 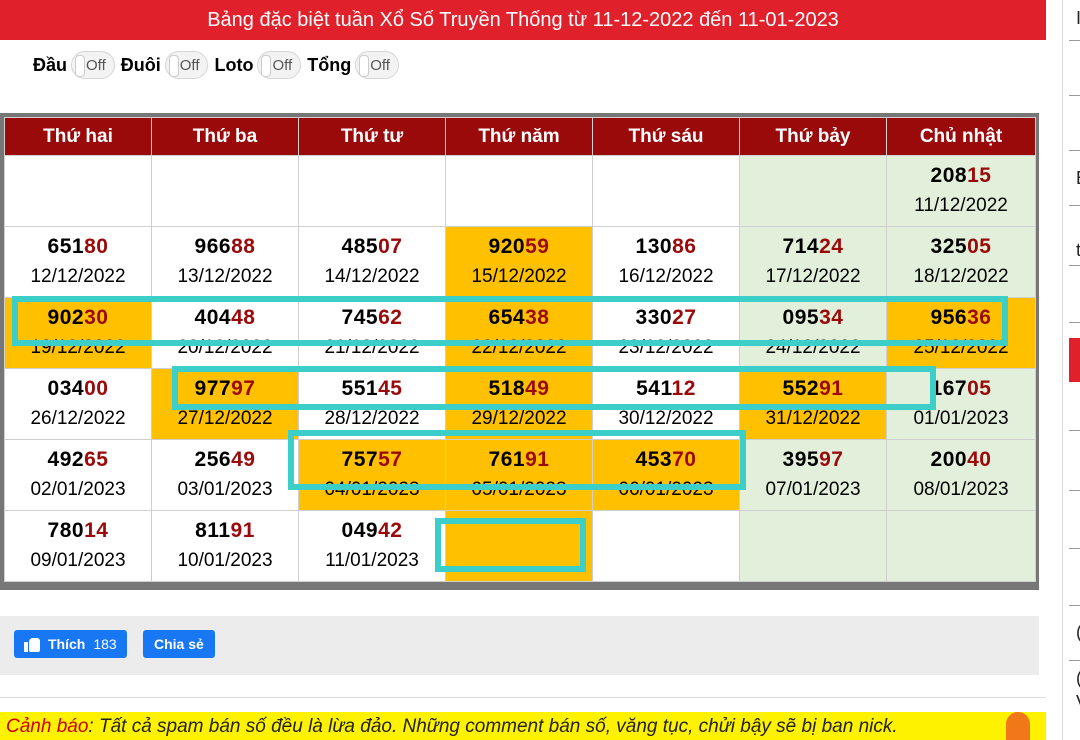 I want to click on result-number: 04942, so click(x=372, y=531).